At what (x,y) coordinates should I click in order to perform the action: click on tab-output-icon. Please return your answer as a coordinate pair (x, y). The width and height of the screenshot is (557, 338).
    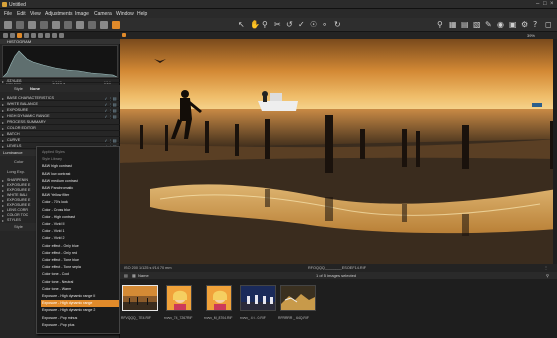
    Looking at the image, I should click on (54, 35).